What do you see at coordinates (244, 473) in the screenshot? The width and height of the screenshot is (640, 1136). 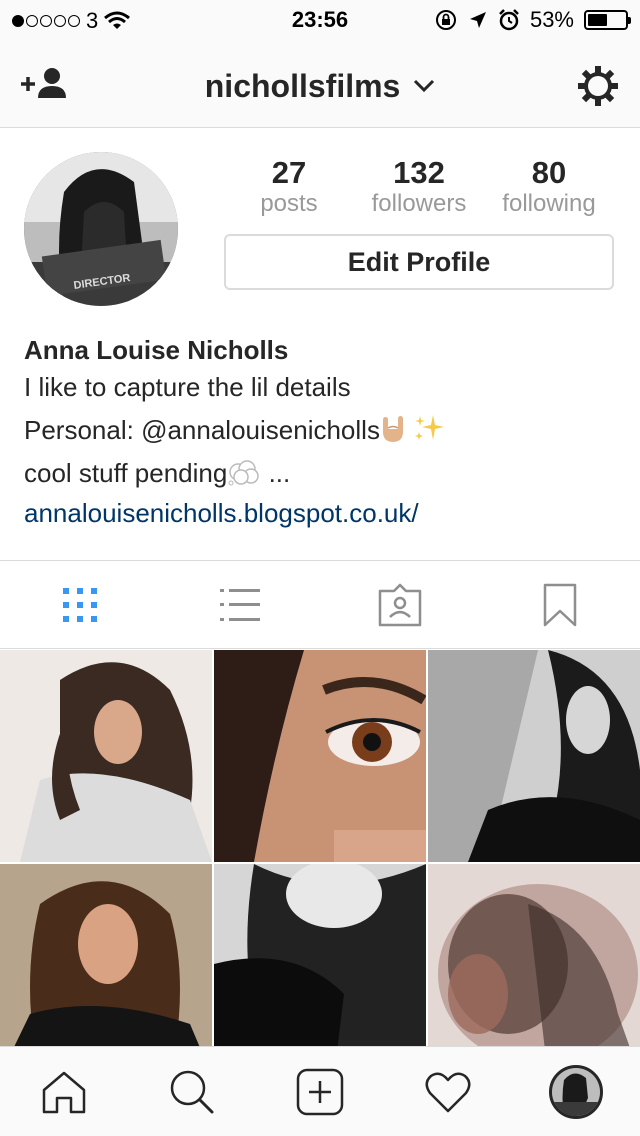 I see `thought-balloon-emoji-icon` at bounding box center [244, 473].